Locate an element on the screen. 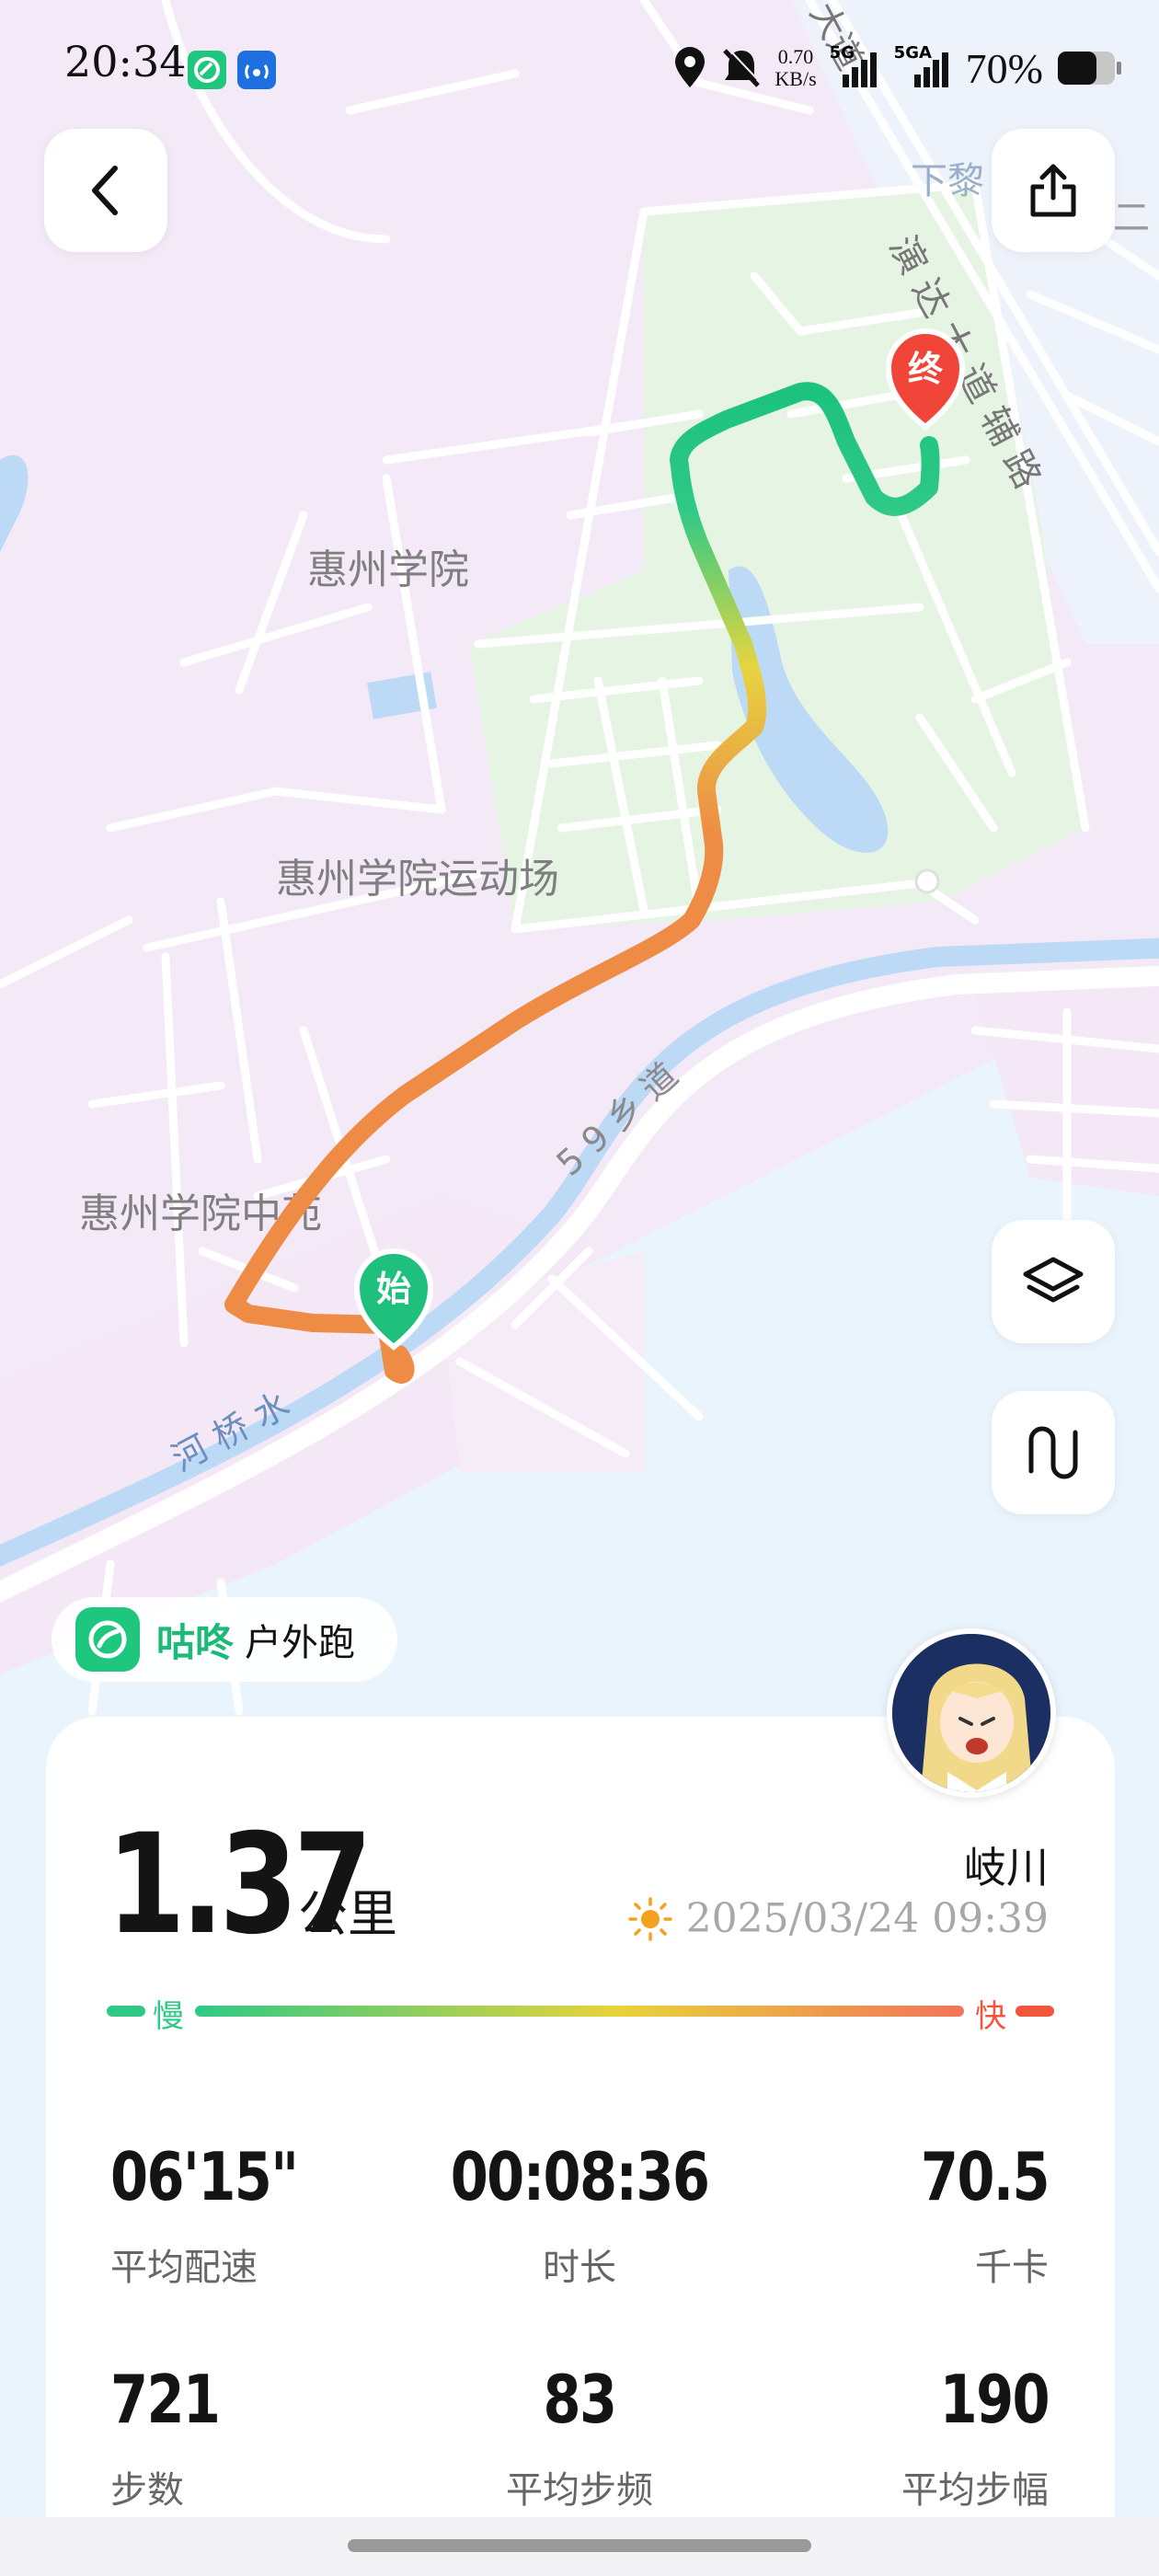  stat-label: 千卡 is located at coordinates (1012, 2268).